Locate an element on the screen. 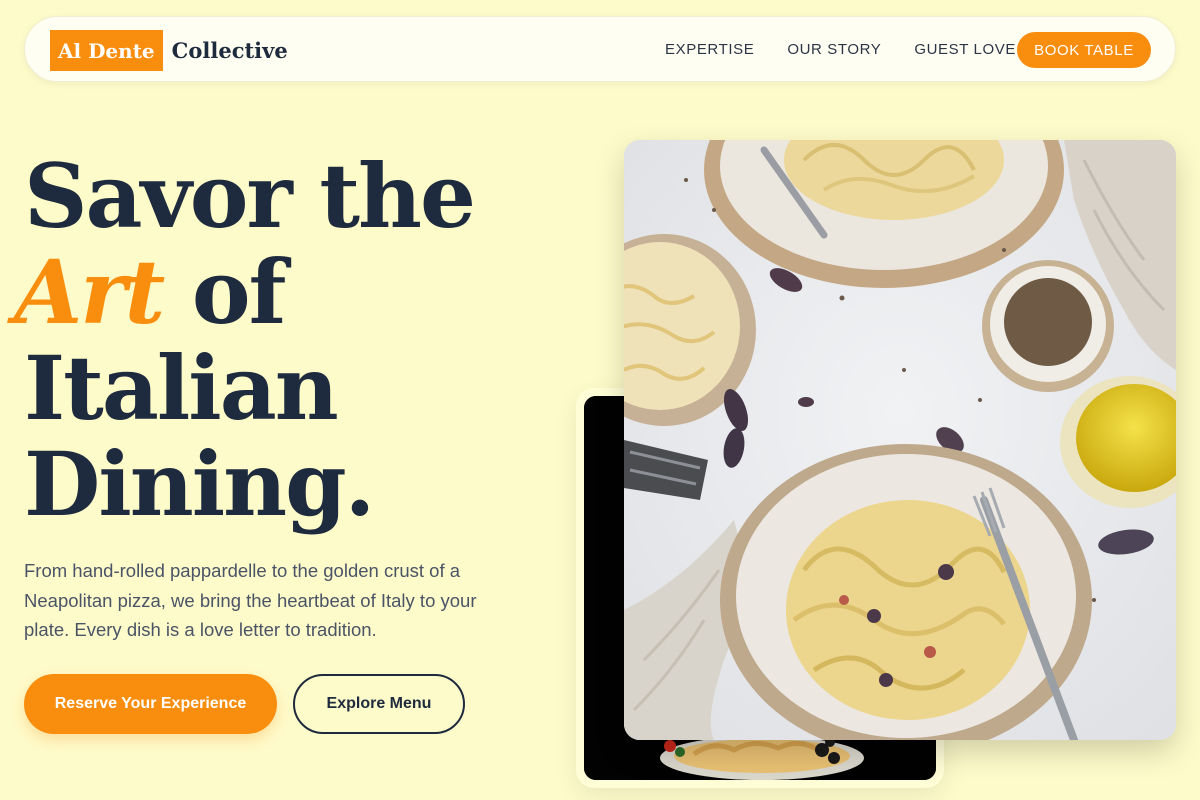 Image resolution: width=1200 pixels, height=800 pixels. headline-line-4: Dining. is located at coordinates (199, 484).